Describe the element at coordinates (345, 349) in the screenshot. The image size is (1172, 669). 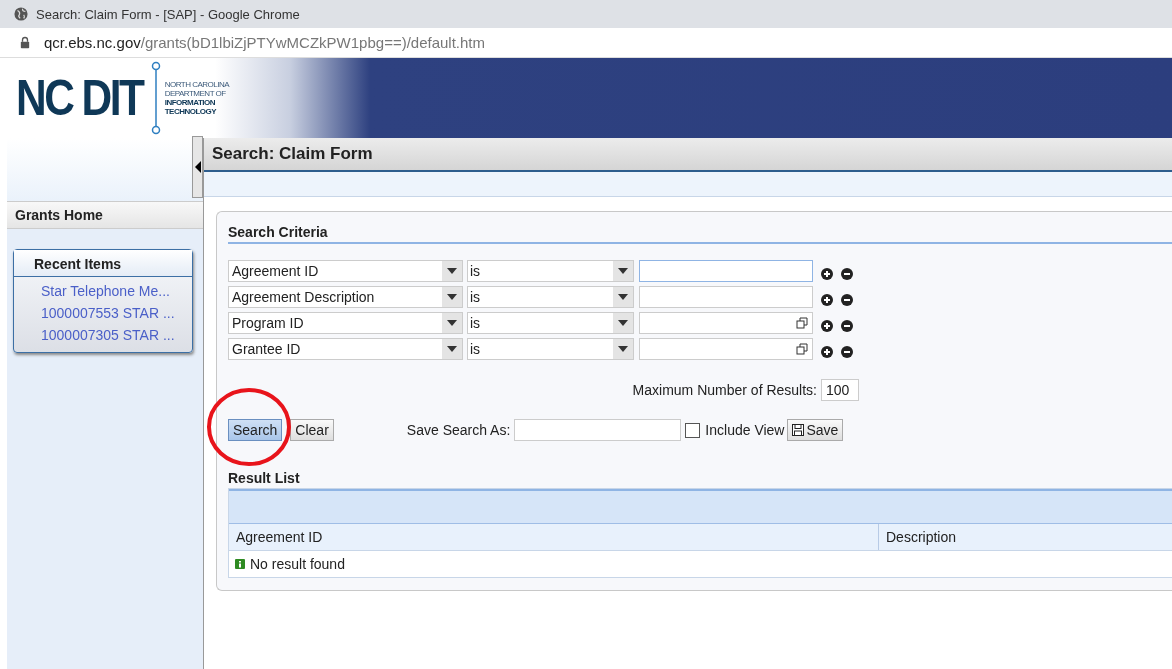
I see `field-dropdown: Grantee ID` at that location.